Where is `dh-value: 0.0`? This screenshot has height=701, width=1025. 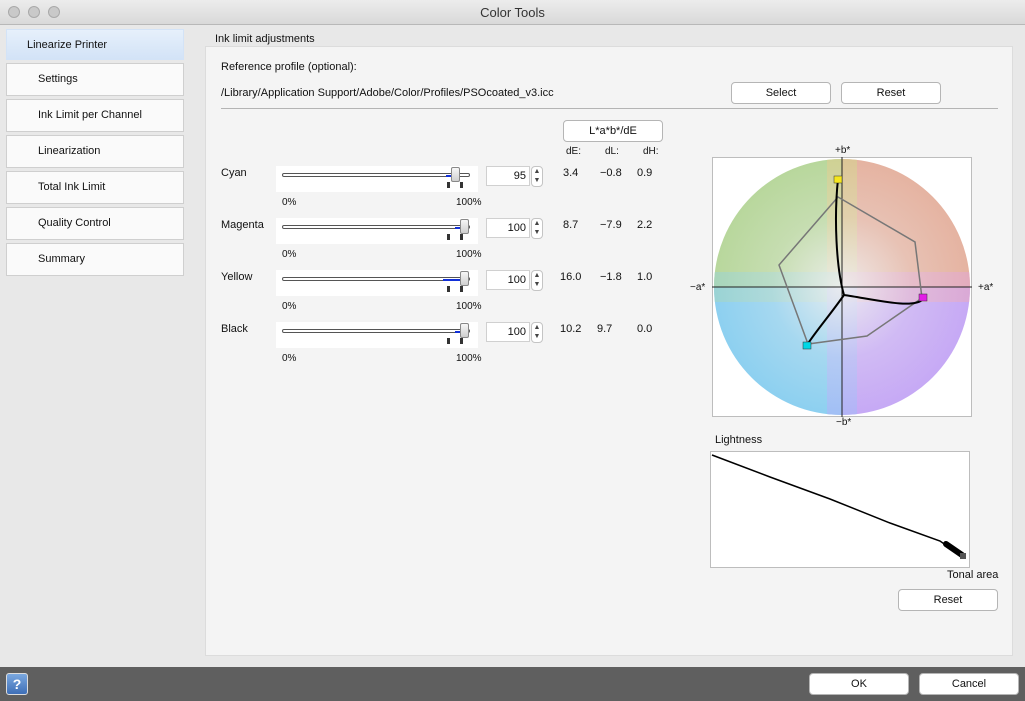
dh-value: 0.0 is located at coordinates (645, 329).